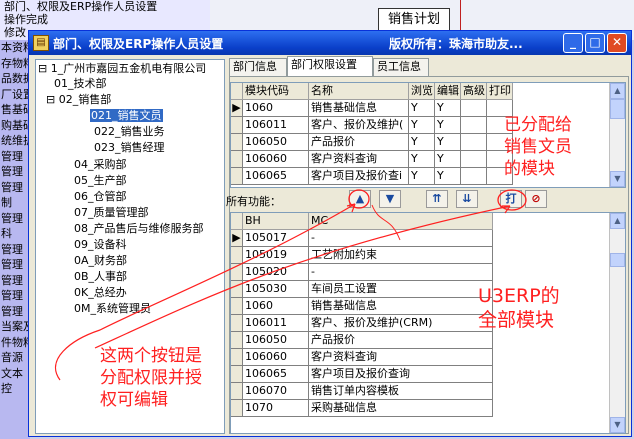  Describe the element at coordinates (330, 66) in the screenshot. I see `tab-department-permissions: 部门权限设置` at that location.